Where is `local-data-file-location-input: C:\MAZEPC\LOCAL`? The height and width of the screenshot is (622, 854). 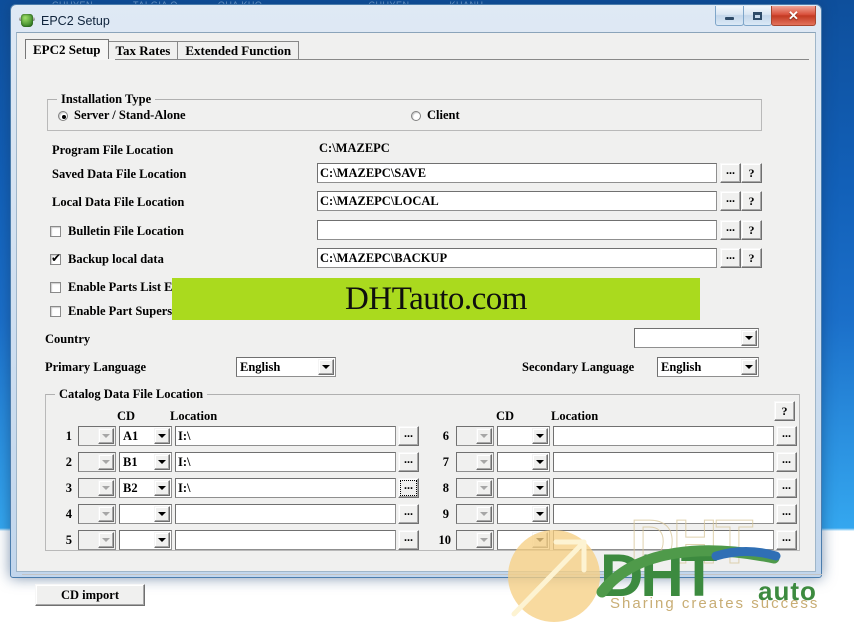
local-data-file-location-input: C:\MAZEPC\LOCAL is located at coordinates (517, 201).